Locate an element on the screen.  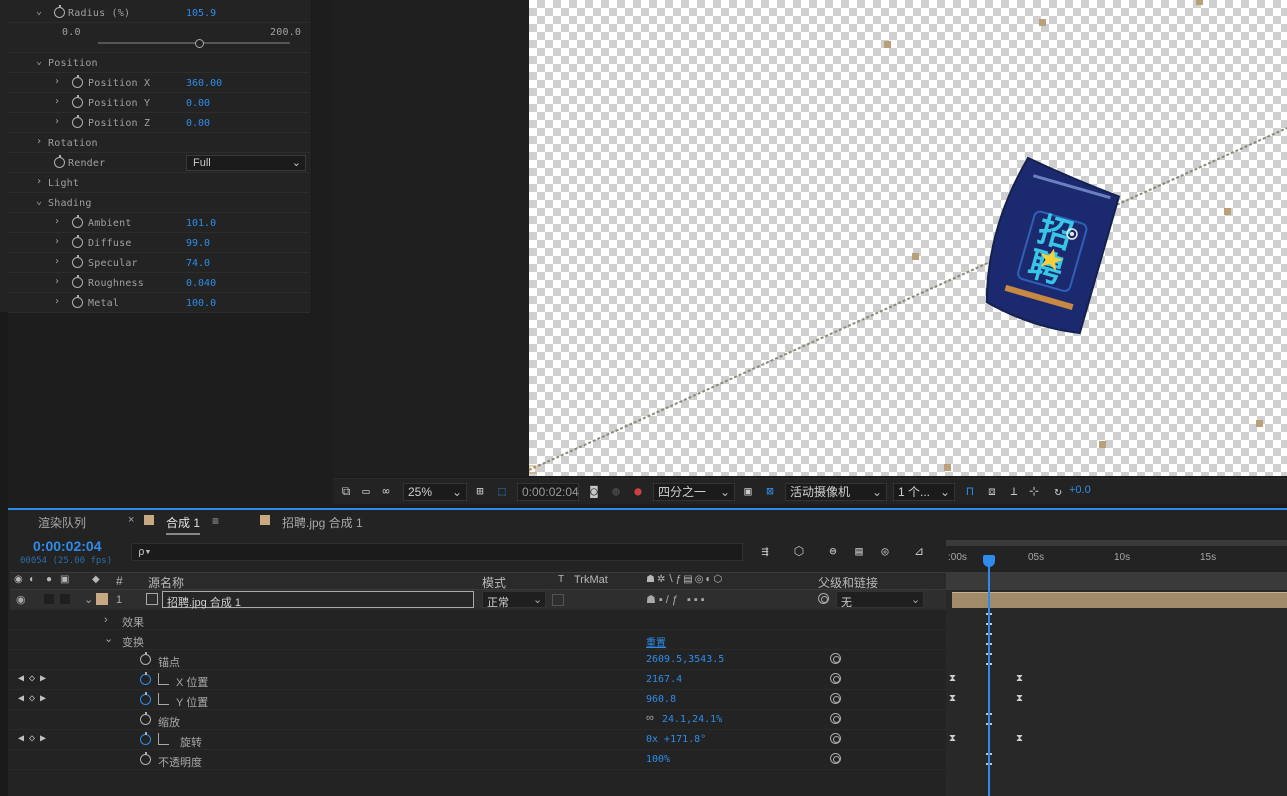
reset-exposure-icon: ↻ is located at coordinates (1058, 491).